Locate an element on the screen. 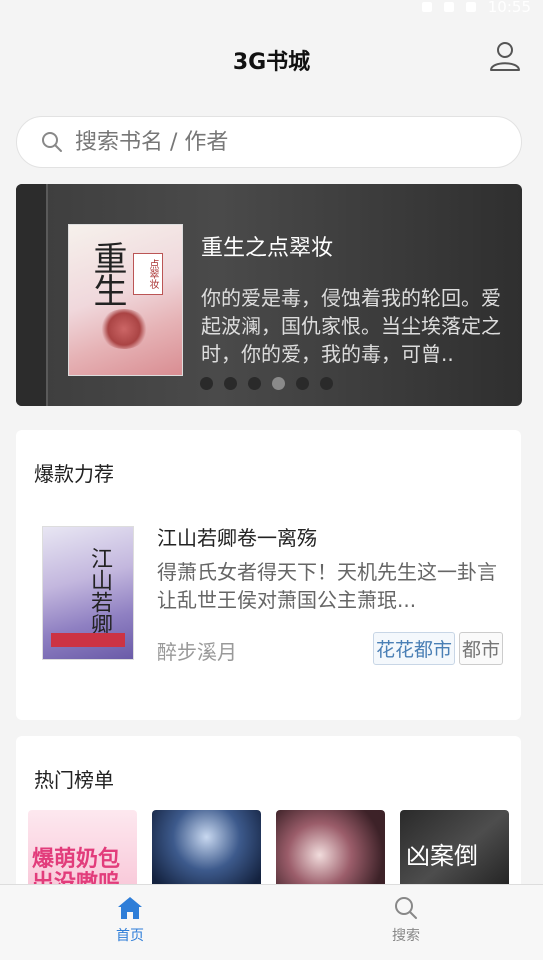  nav-home-label: 首页 is located at coordinates (130, 936).